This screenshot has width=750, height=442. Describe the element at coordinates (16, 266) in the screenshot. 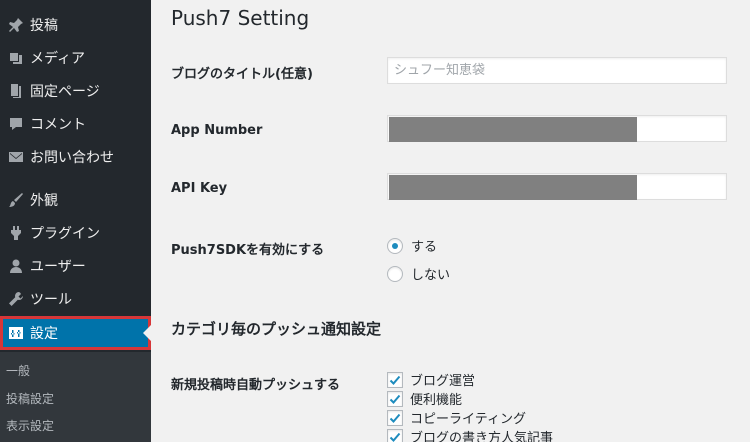

I see `user-icon` at that location.